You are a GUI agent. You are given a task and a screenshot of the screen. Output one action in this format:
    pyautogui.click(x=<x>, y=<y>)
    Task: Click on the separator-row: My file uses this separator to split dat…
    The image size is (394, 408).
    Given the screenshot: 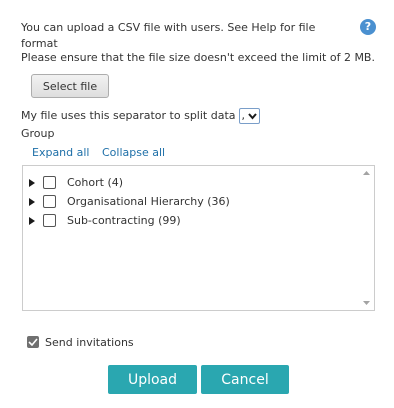 What is the action you would take?
    pyautogui.click(x=141, y=116)
    